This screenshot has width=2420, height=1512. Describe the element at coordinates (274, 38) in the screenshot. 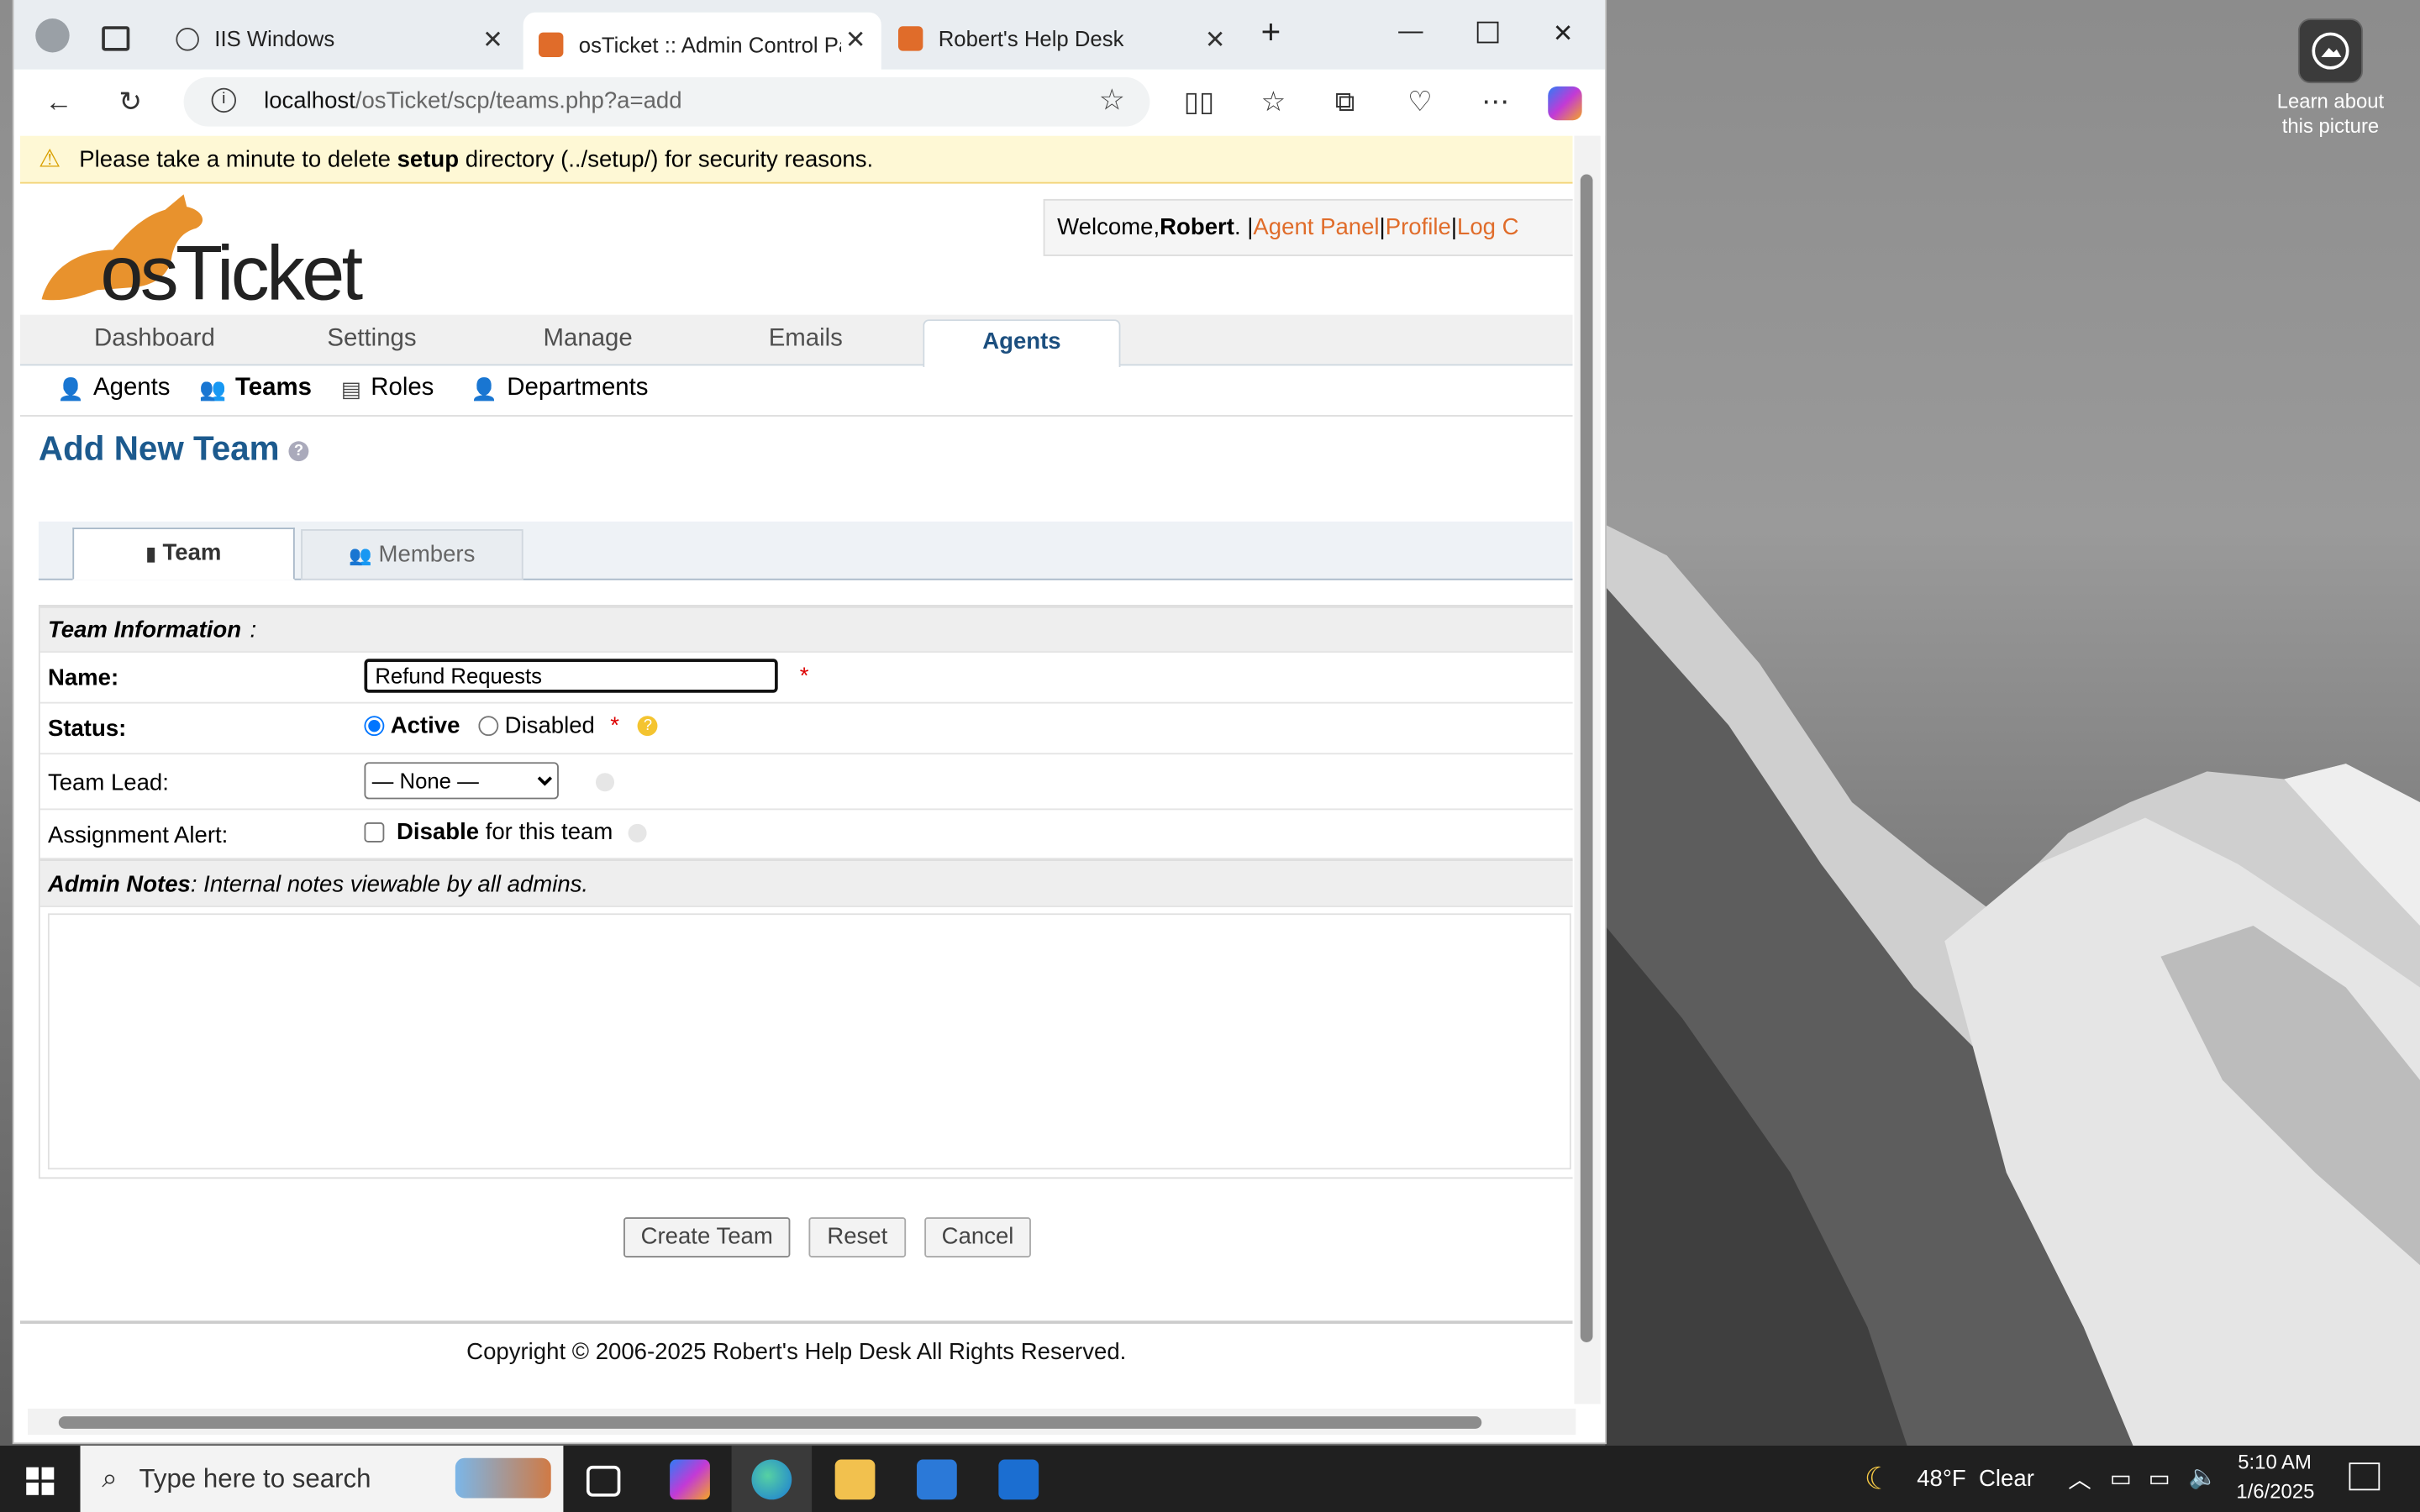

I see `tab-title: IIS Windows` at that location.